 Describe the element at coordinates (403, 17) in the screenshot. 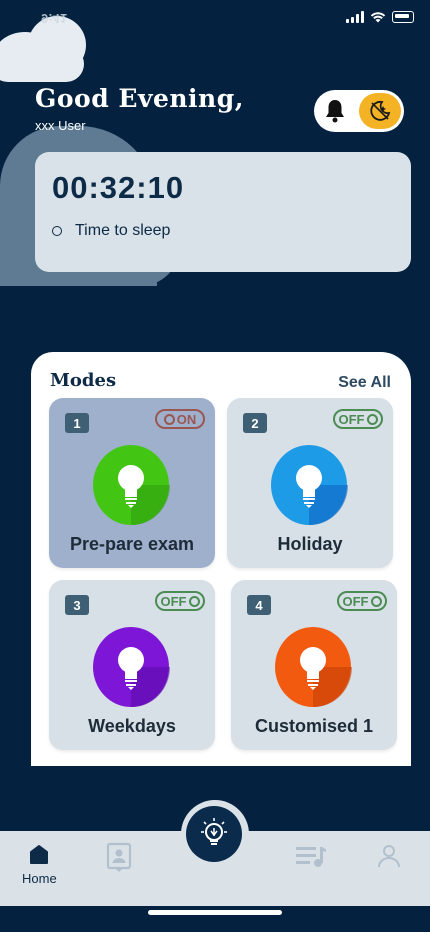

I see `battery-icon` at that location.